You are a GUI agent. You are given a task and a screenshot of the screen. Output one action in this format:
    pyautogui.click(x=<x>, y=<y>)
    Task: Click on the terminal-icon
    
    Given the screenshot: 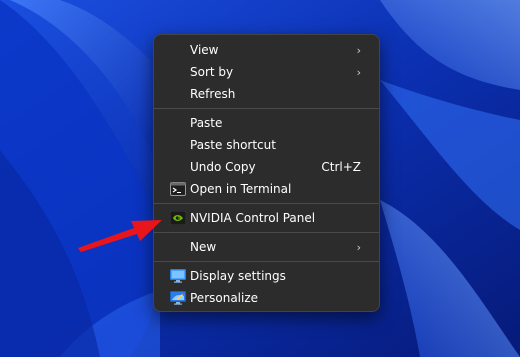 What is the action you would take?
    pyautogui.click(x=178, y=189)
    